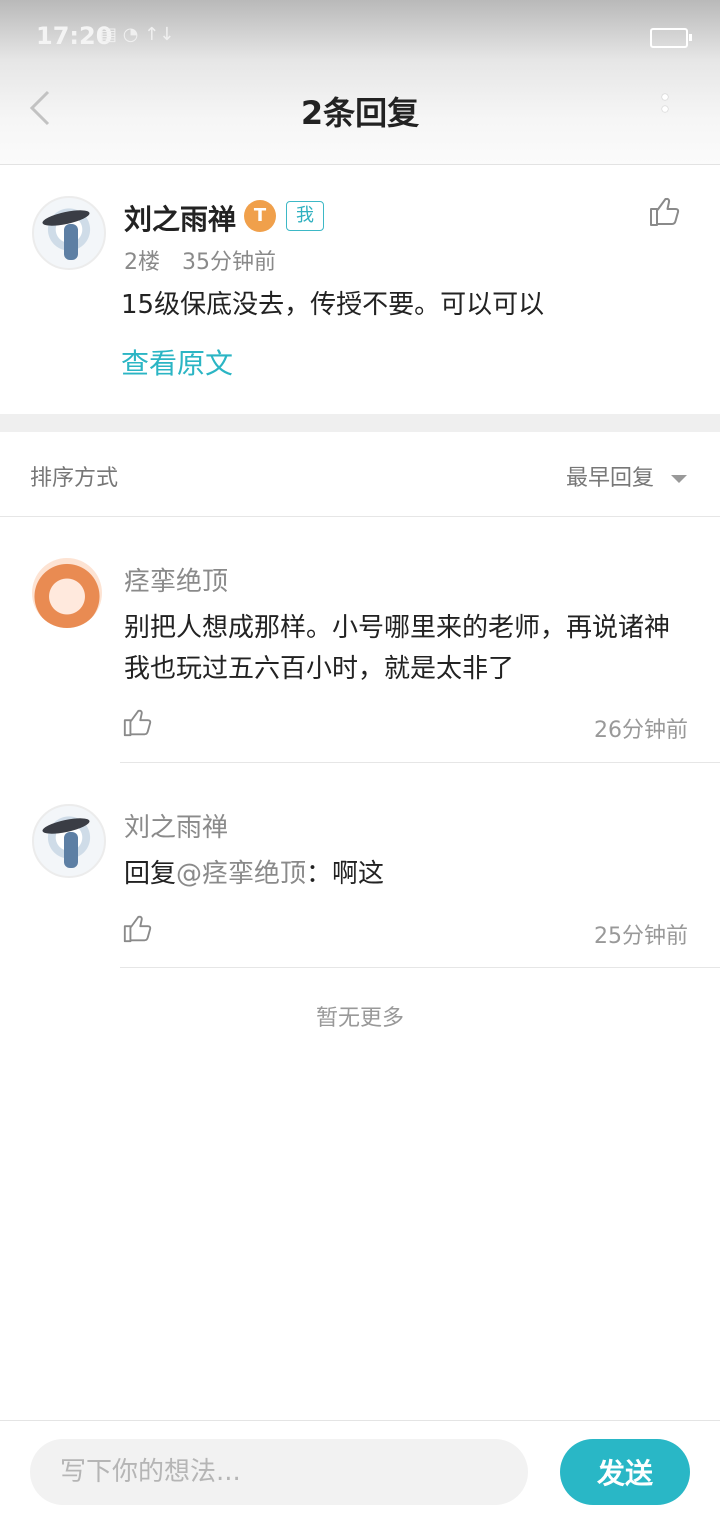  I want to click on view-original-link: 查看原文, so click(177, 362).